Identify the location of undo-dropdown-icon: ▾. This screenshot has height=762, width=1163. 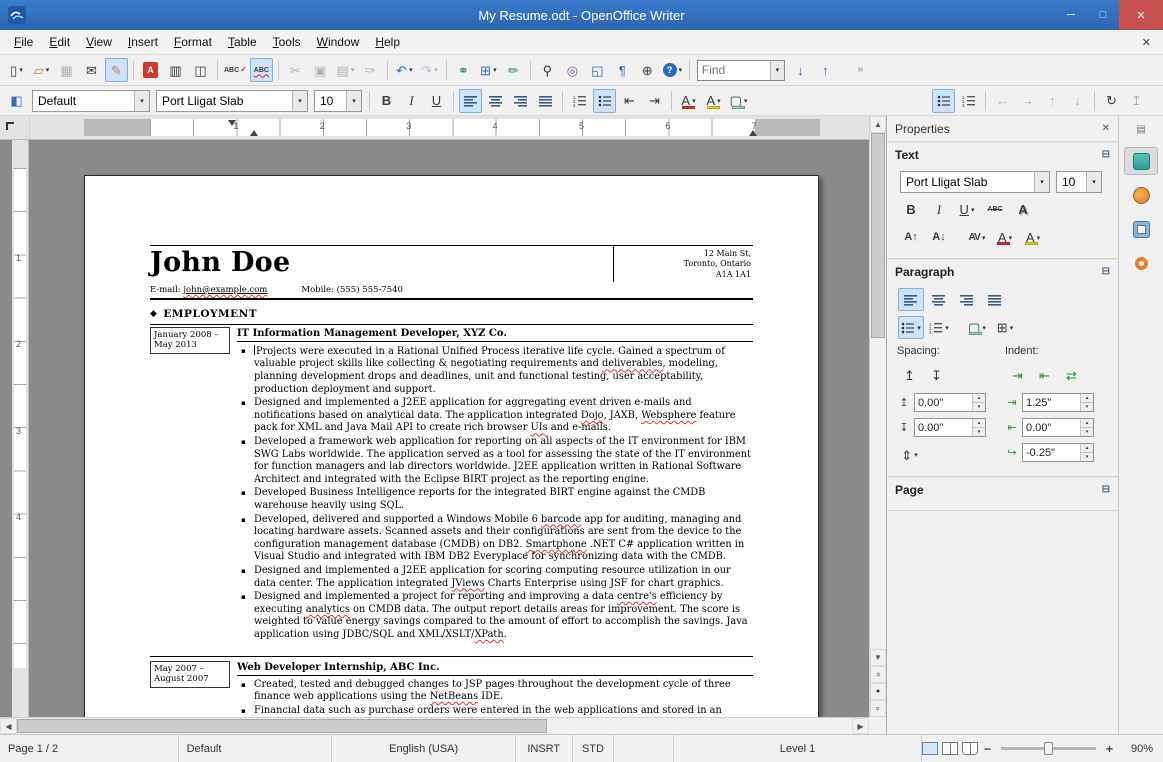
(411, 70).